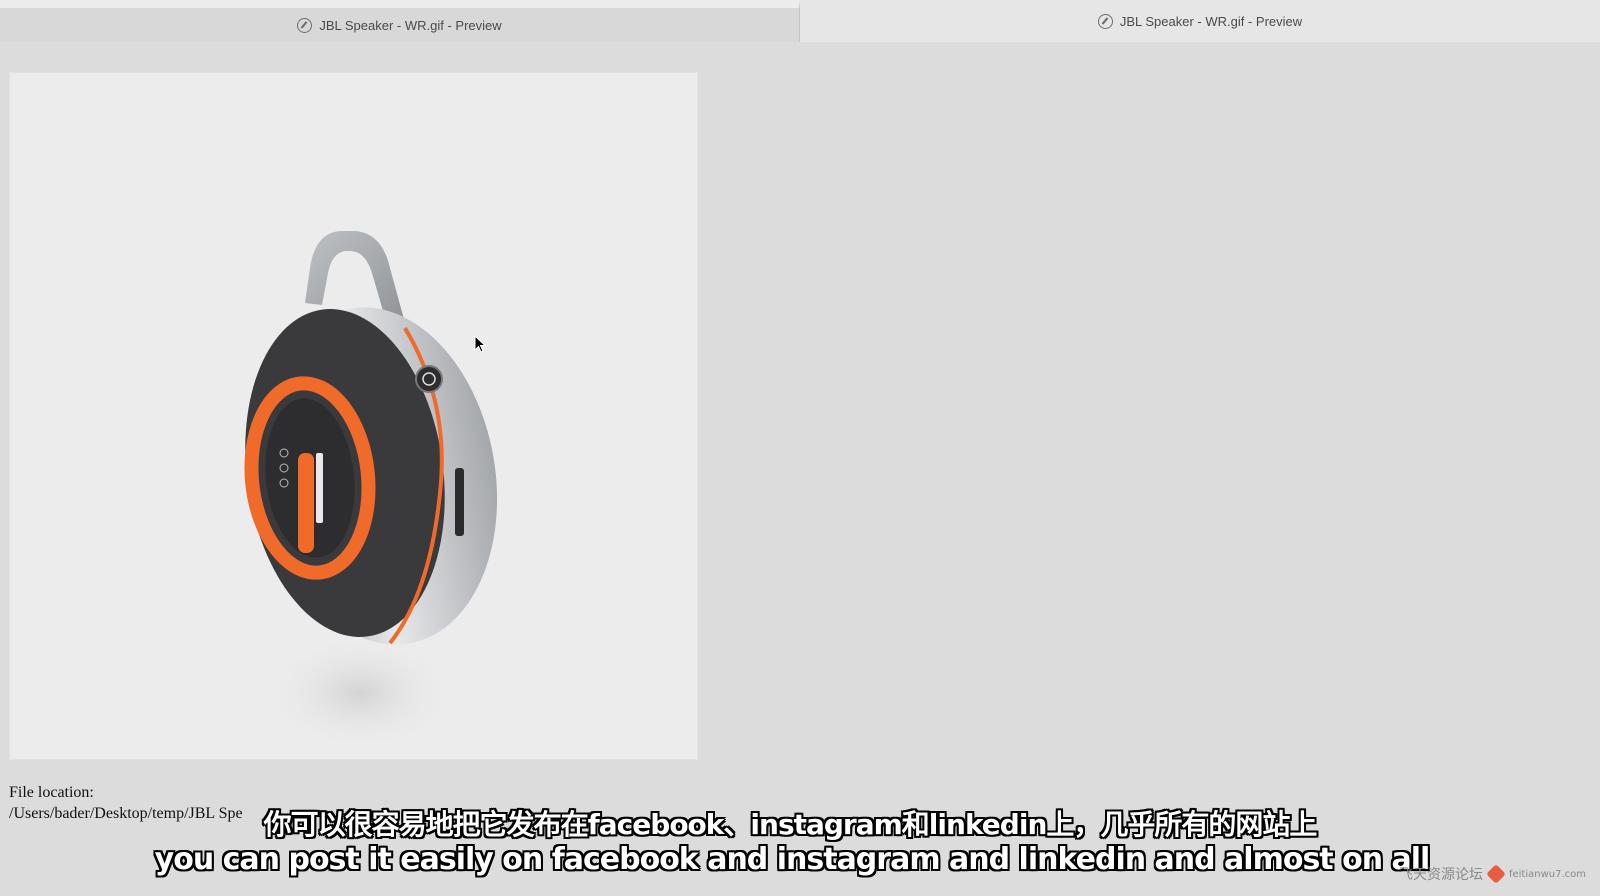 Image resolution: width=1600 pixels, height=896 pixels. What do you see at coordinates (1547, 874) in the screenshot?
I see `watermark-url: feitianwu7.com` at bounding box center [1547, 874].